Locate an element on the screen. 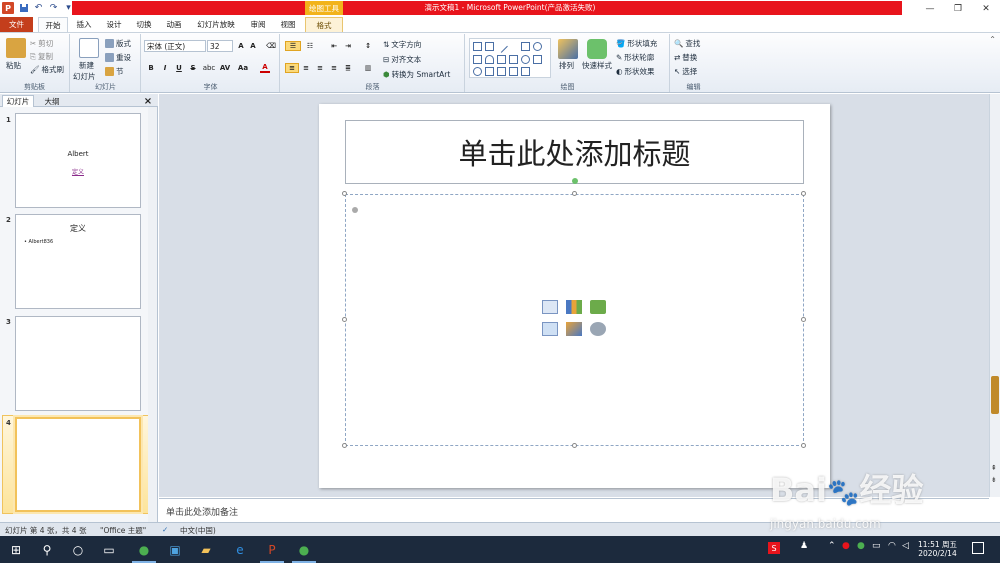 Image resolution: width=1000 pixels, height=563 pixels. clock: 11:51 周五 2020/2/14 is located at coordinates (937, 549).